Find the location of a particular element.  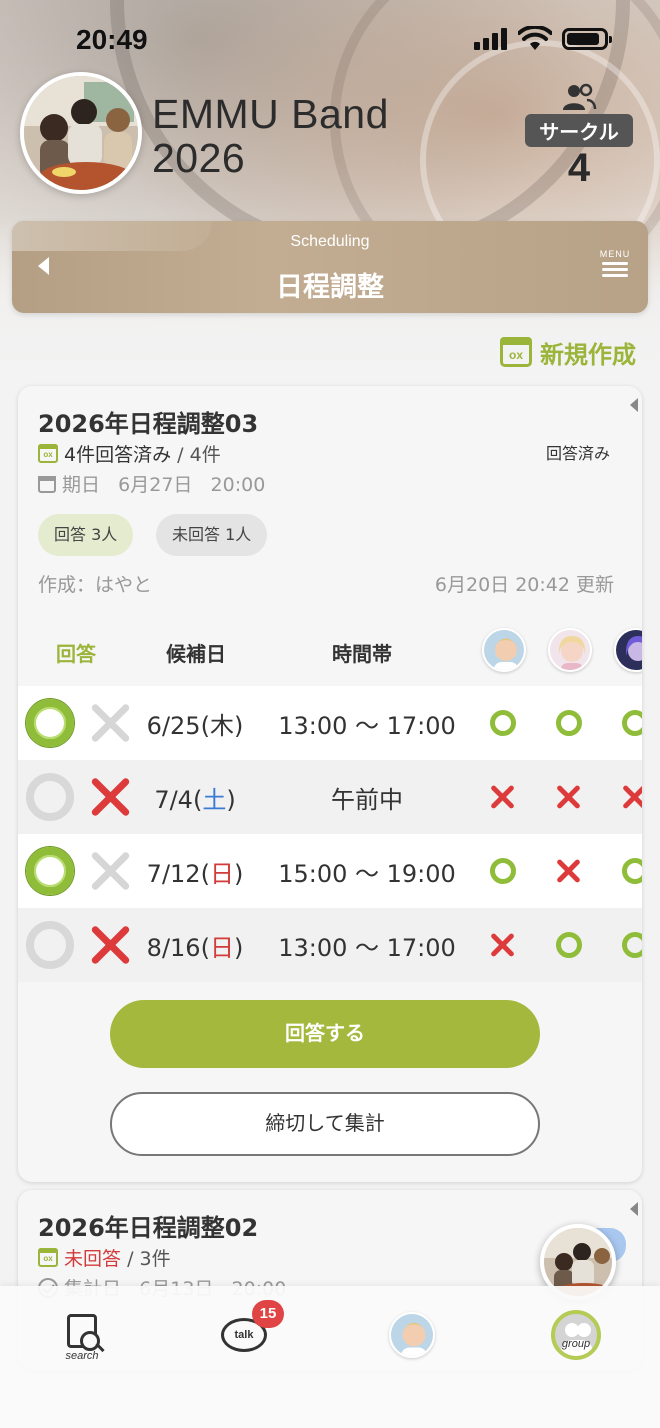

header-answer: 回答 is located at coordinates (76, 654).